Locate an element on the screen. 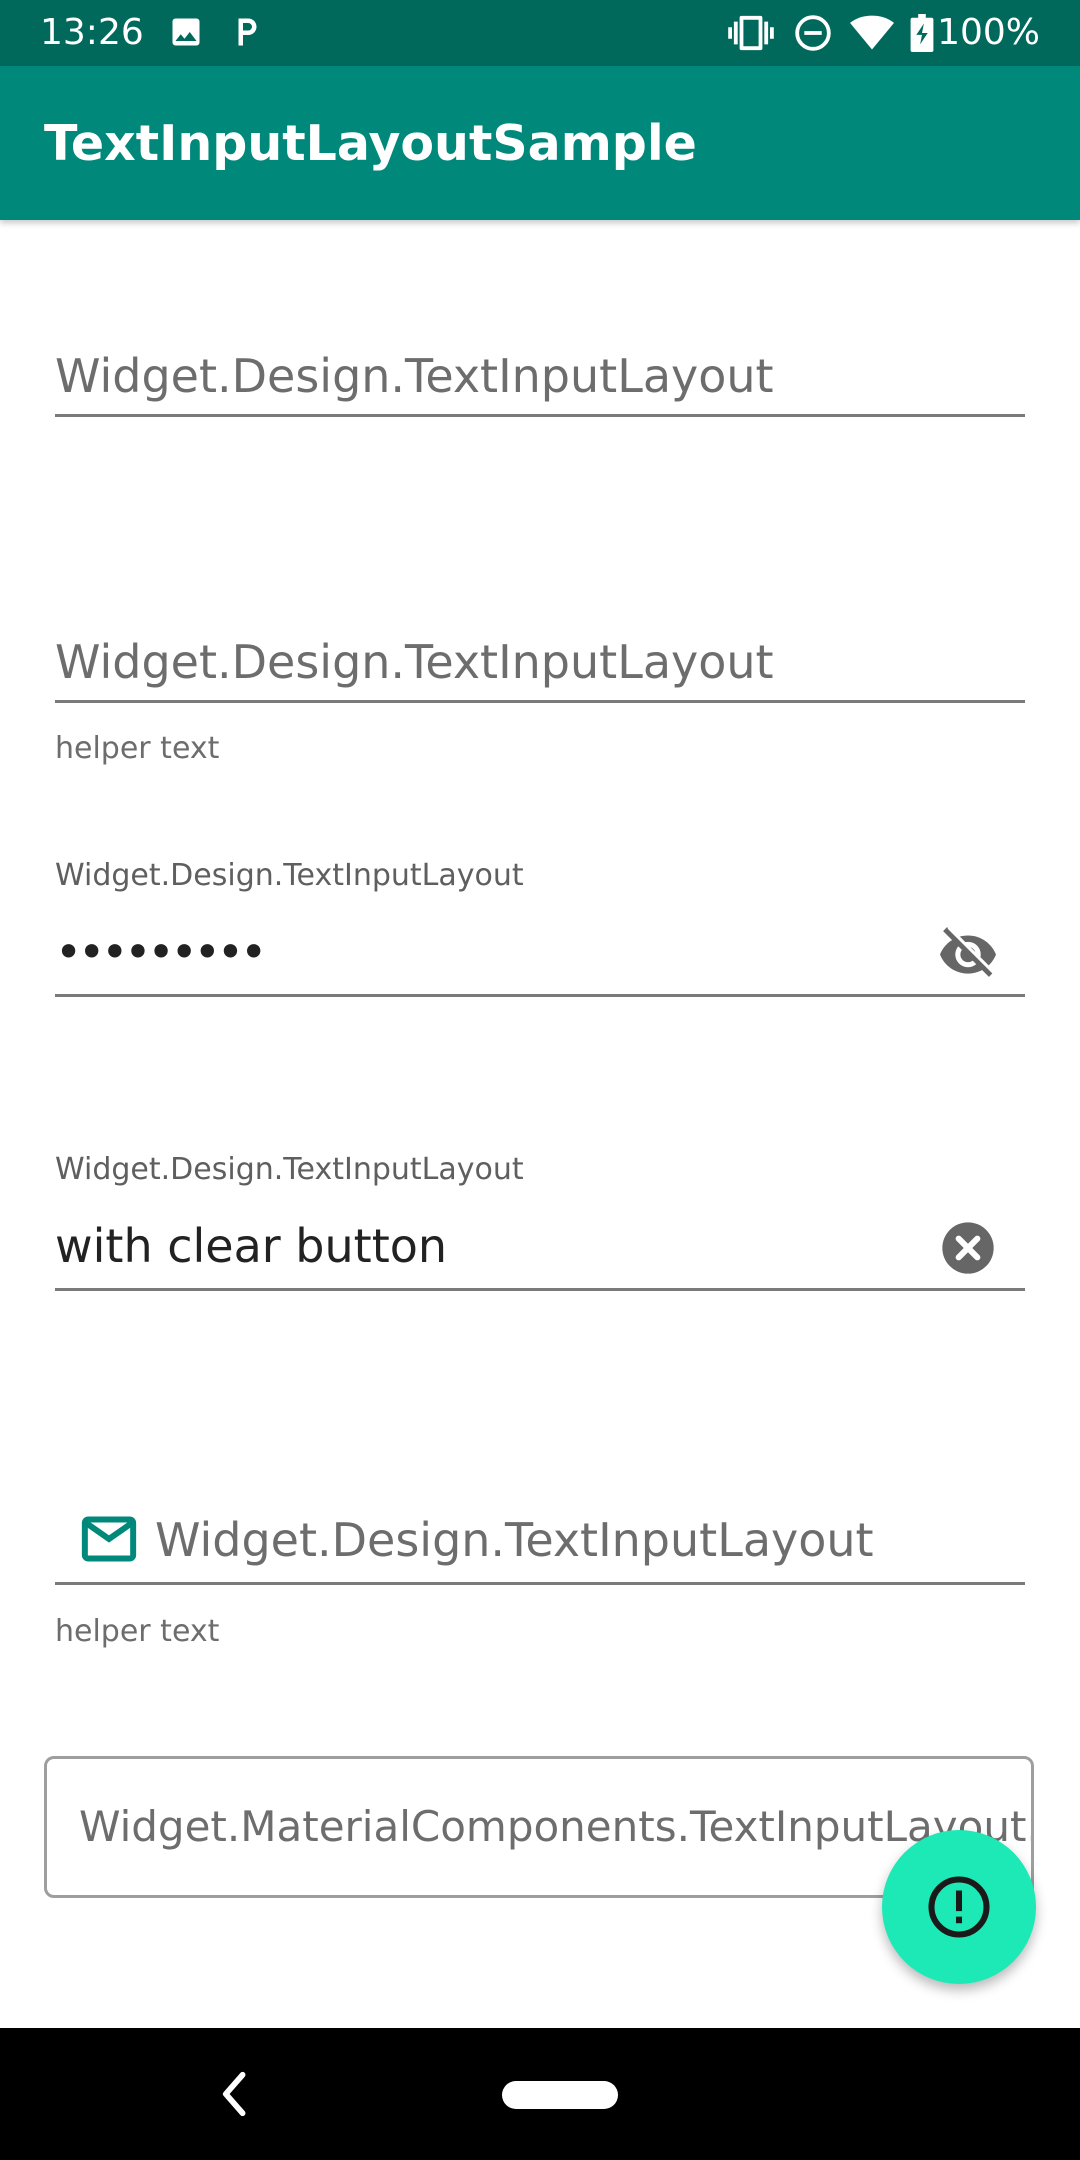 The height and width of the screenshot is (2160, 1080). do-not-disturb-icon is located at coordinates (813, 35).